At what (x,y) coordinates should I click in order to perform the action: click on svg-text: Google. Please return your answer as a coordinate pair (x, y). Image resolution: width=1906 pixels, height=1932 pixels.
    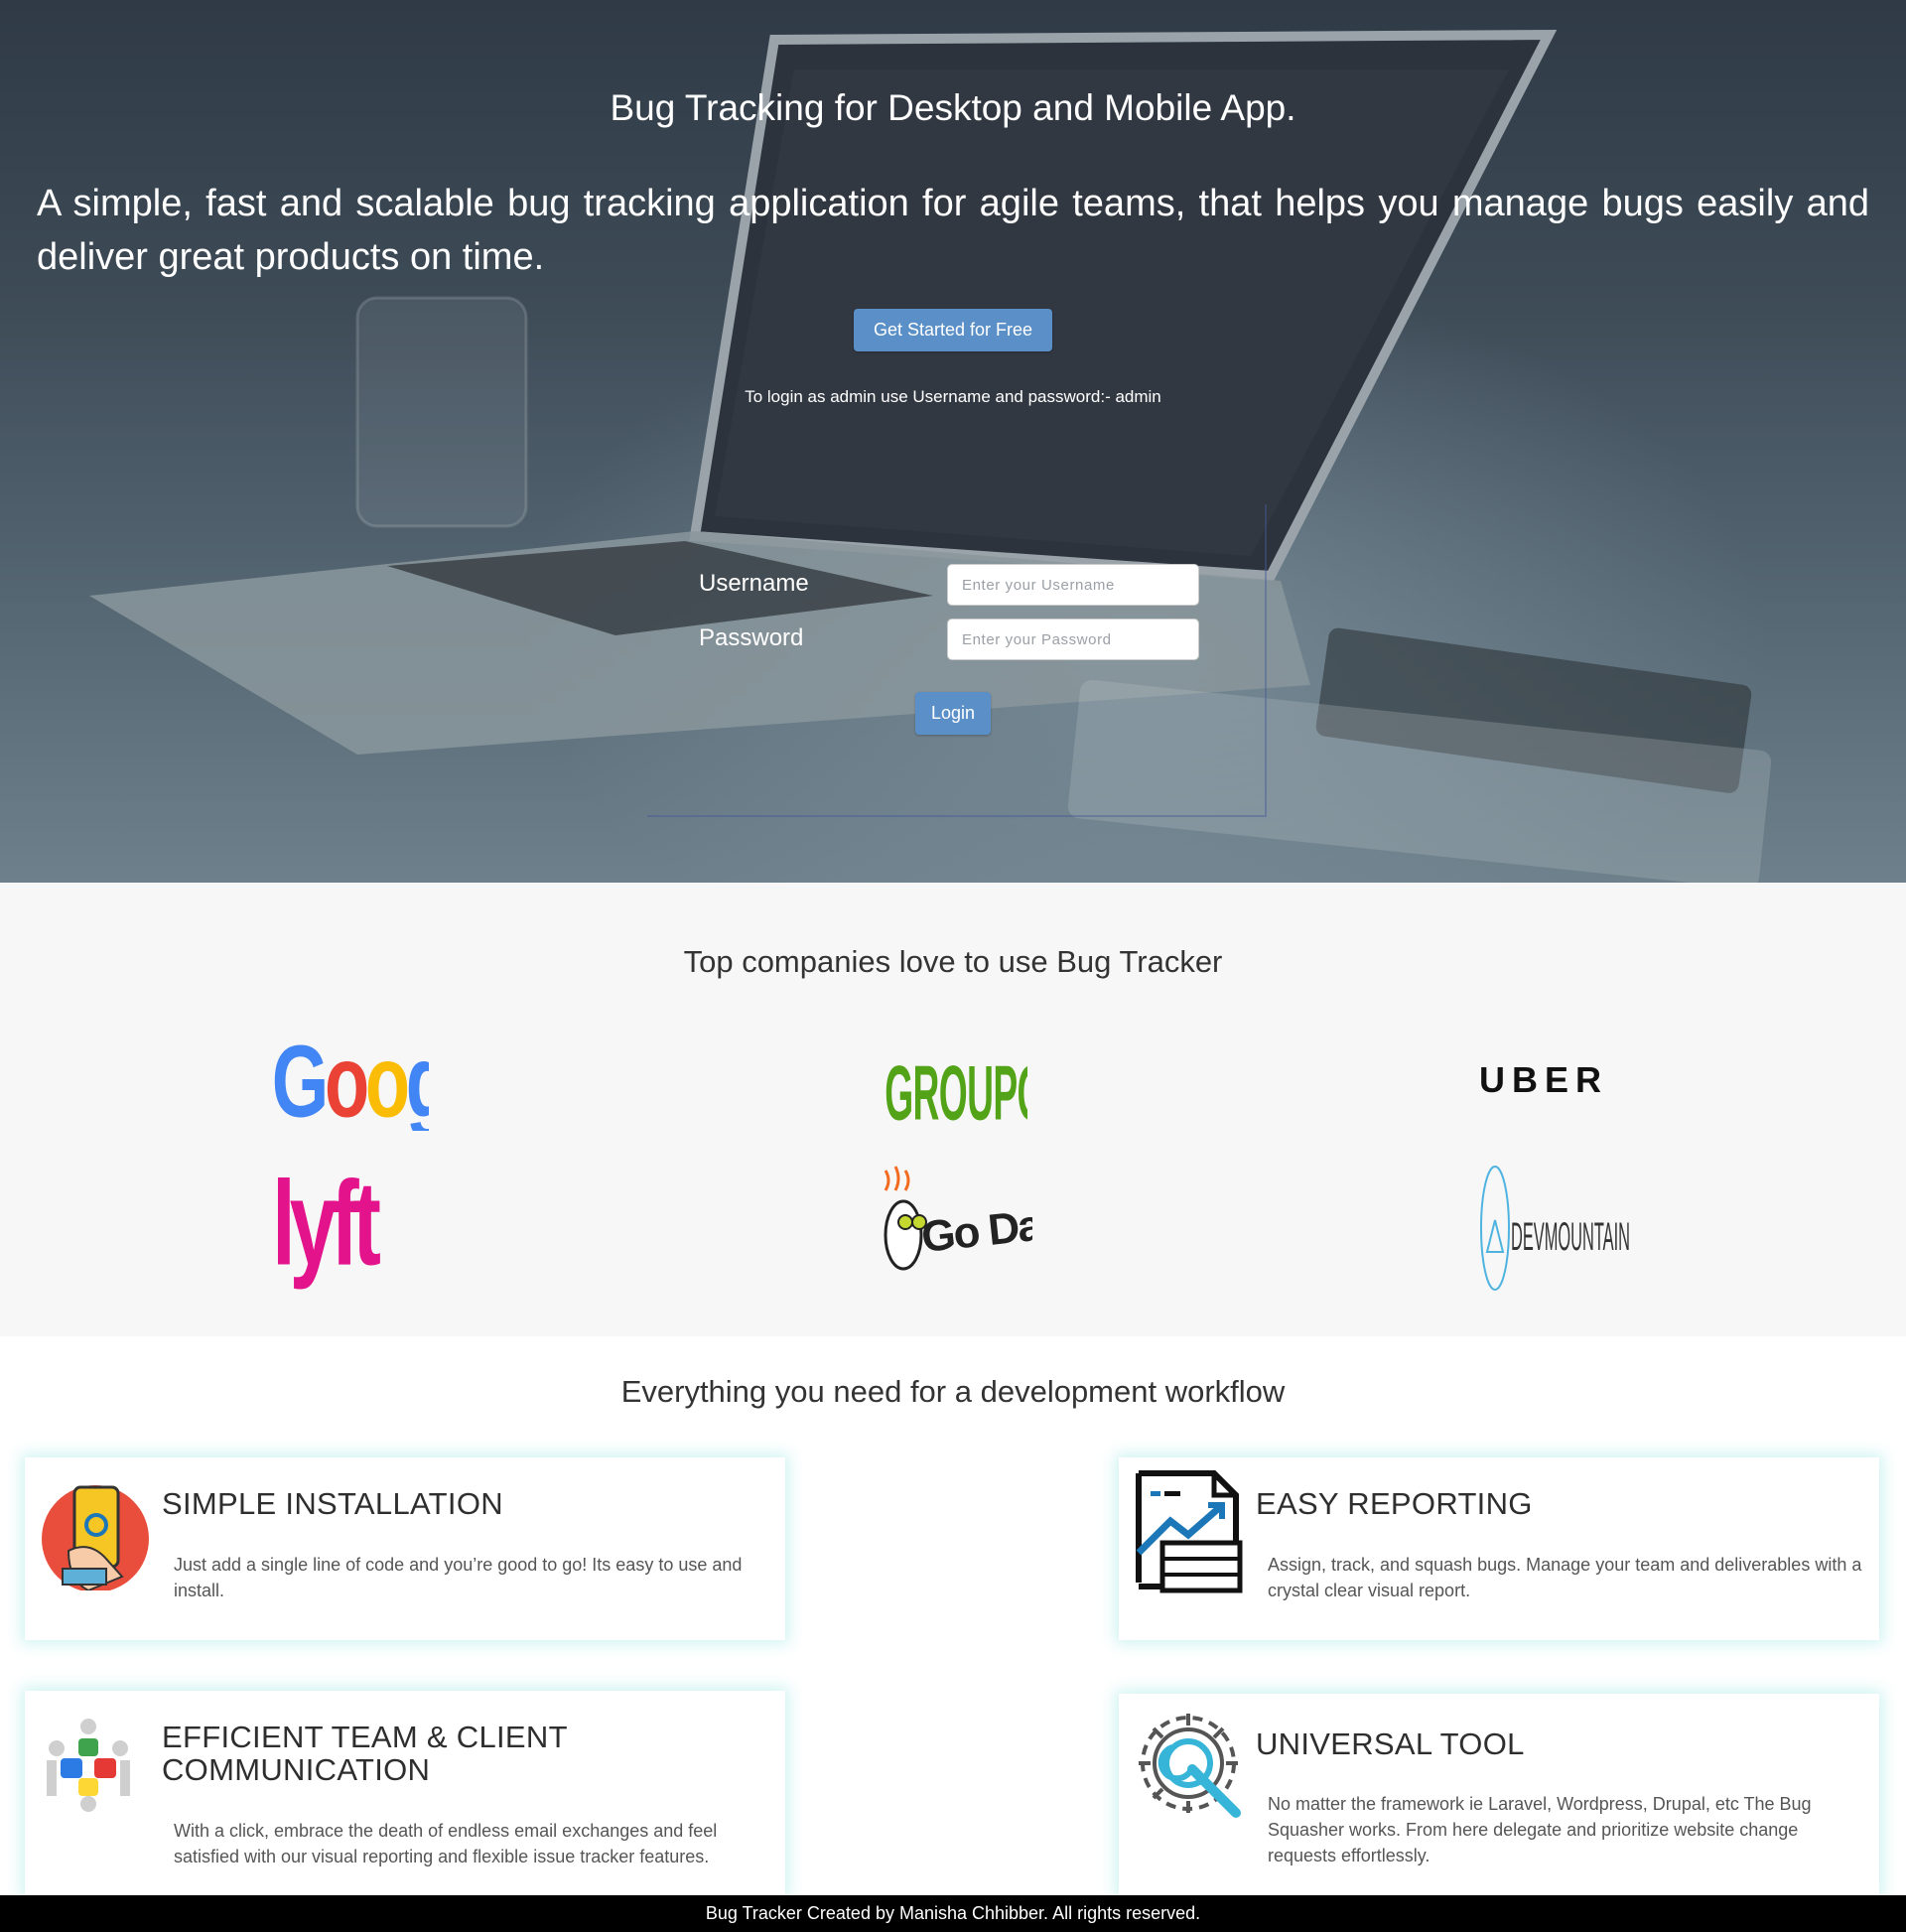
    Looking at the image, I should click on (350, 1078).